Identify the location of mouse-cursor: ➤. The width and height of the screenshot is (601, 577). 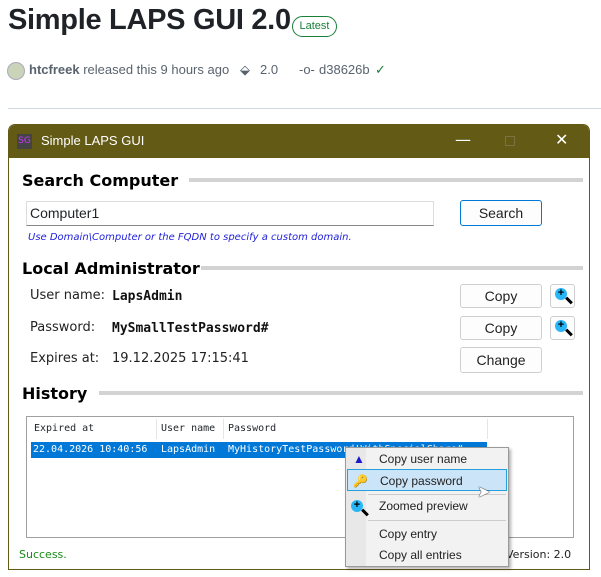
(484, 491).